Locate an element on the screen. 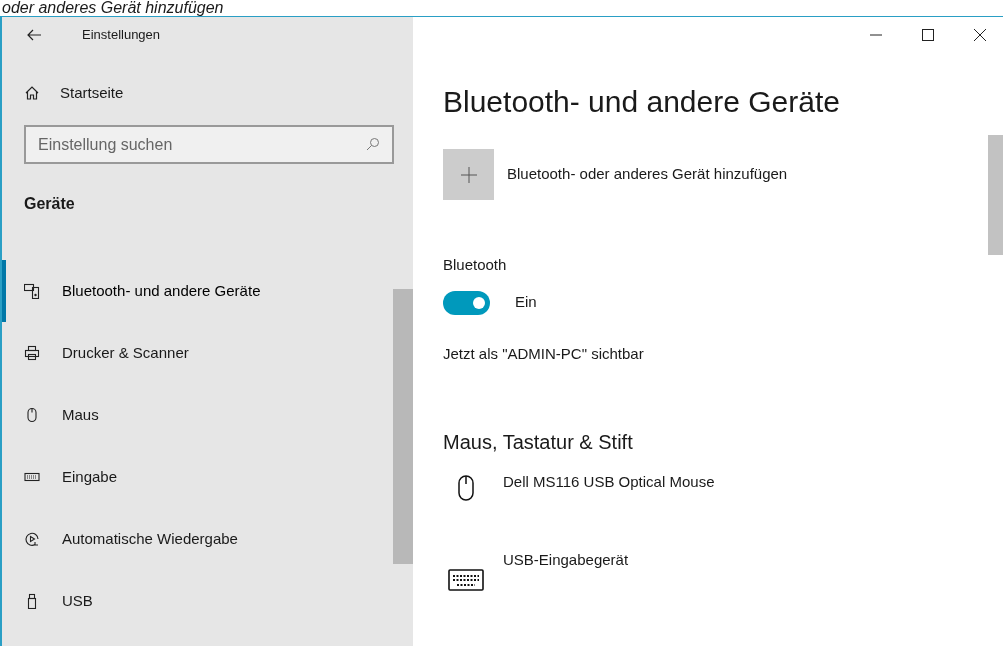 Image resolution: width=1003 pixels, height=646 pixels. device-name: USB-Eingabegerät is located at coordinates (566, 560).